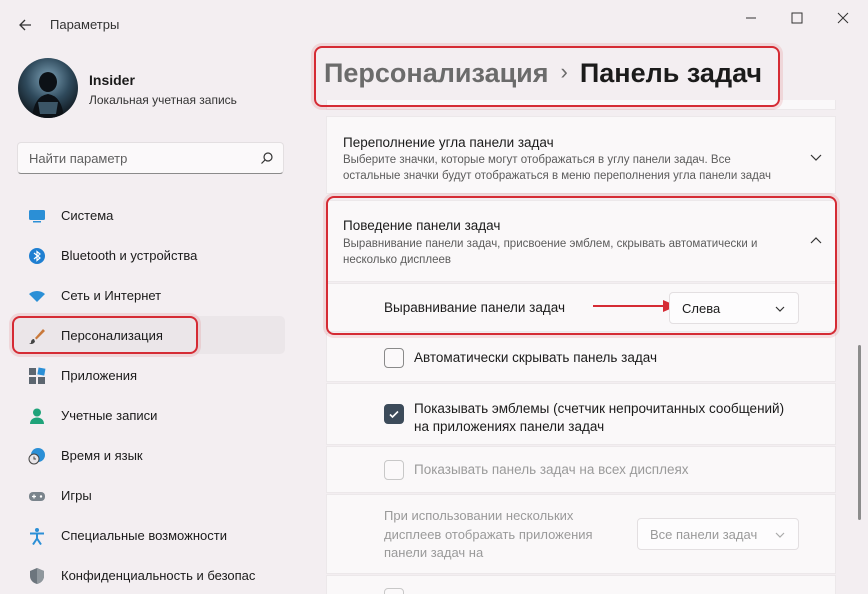 This screenshot has width=868, height=594. What do you see at coordinates (536, 357) in the screenshot?
I see `autohide-label: Автоматически скрывать панель задач` at bounding box center [536, 357].